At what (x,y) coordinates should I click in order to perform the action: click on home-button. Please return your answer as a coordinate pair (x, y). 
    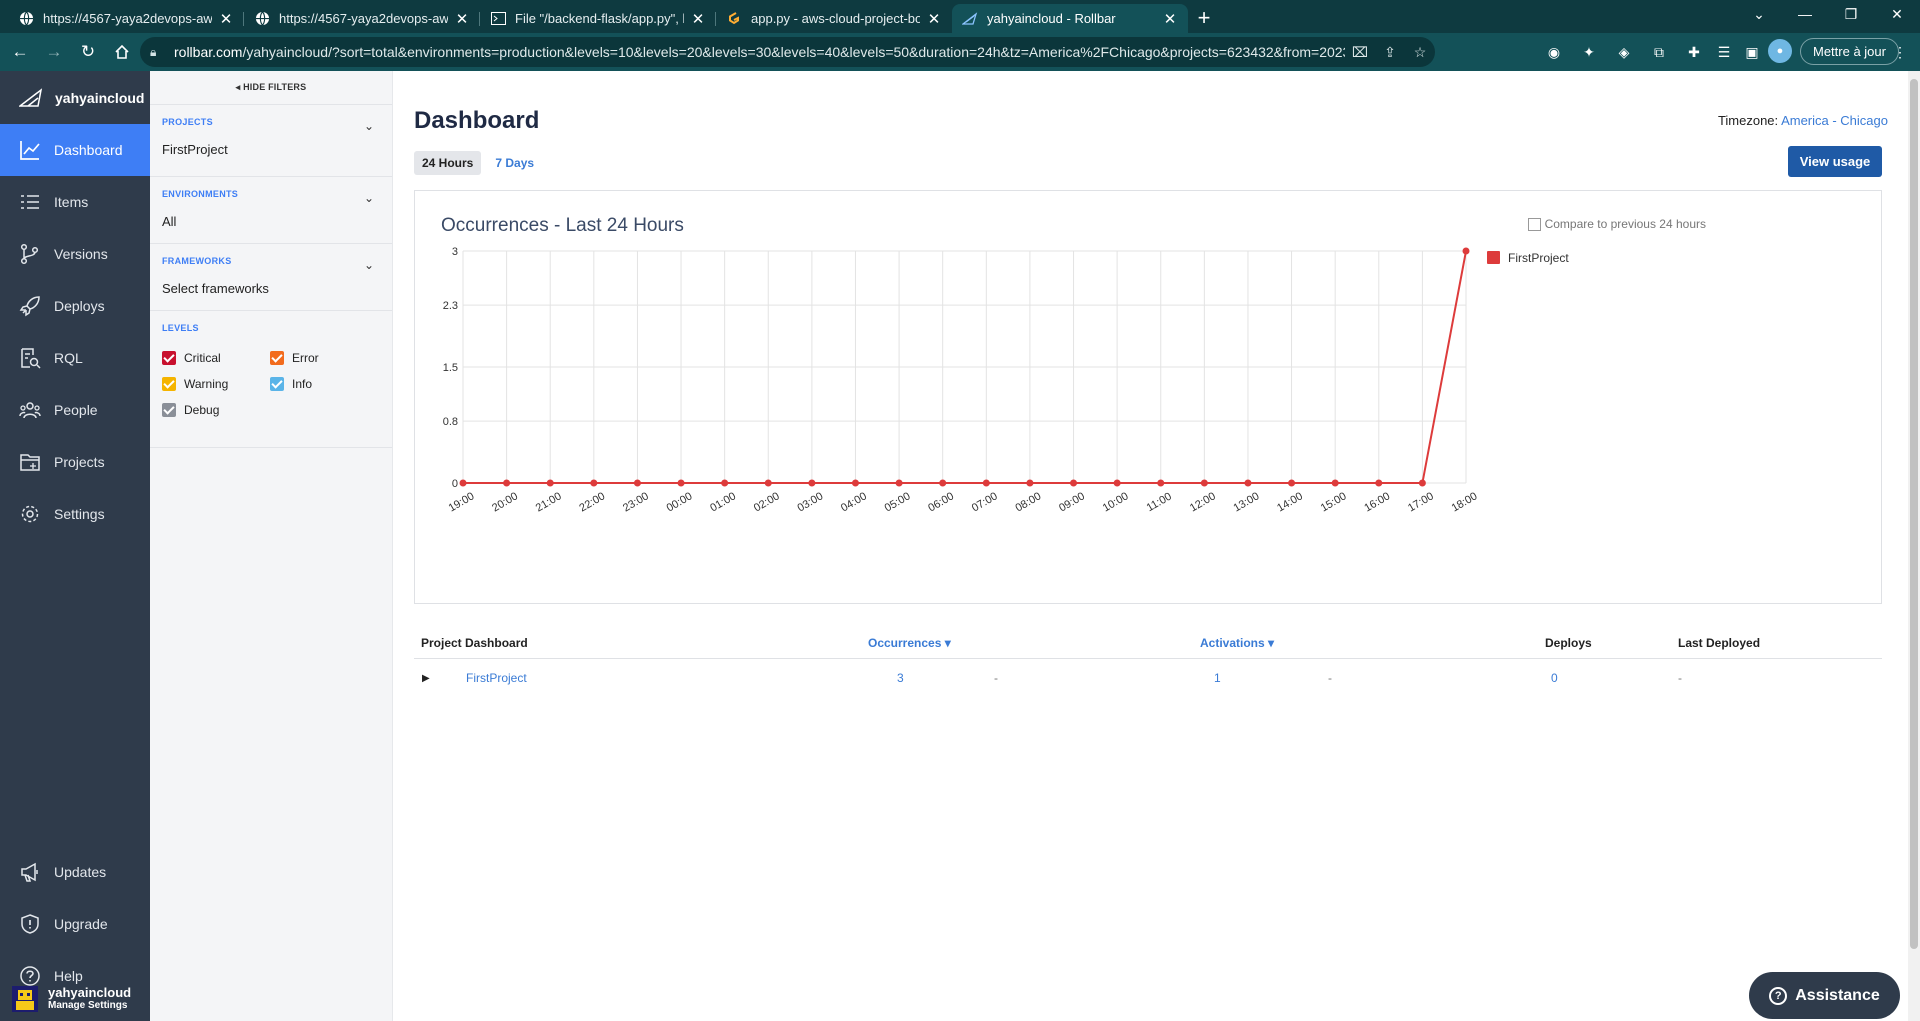
    Looking at the image, I should click on (122, 52).